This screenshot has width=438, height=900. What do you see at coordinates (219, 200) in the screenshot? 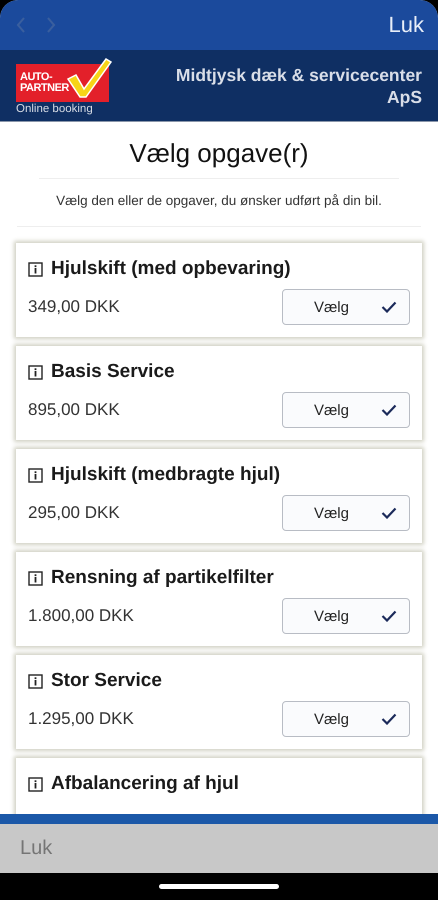
I see `intro-text: Vælg den eller de opgaver, du ønsker udført på din bil.` at bounding box center [219, 200].